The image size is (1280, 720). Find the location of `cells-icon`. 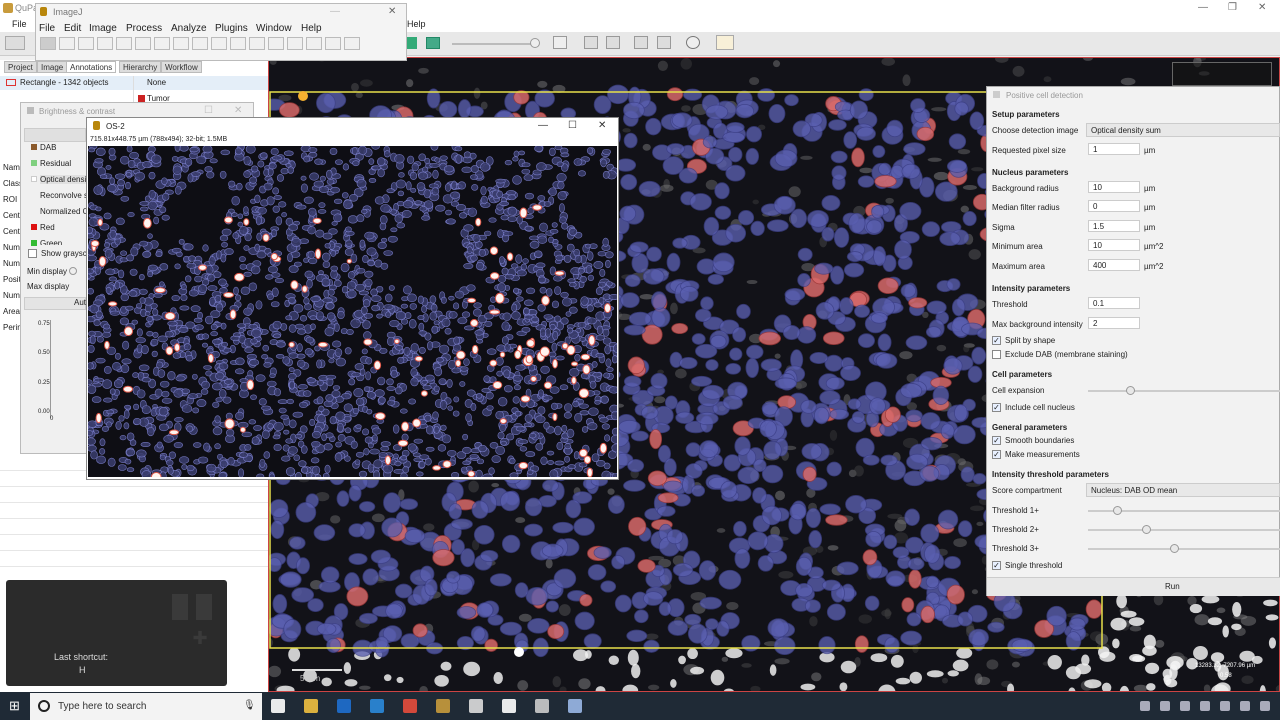

cells-icon is located at coordinates (641, 42).